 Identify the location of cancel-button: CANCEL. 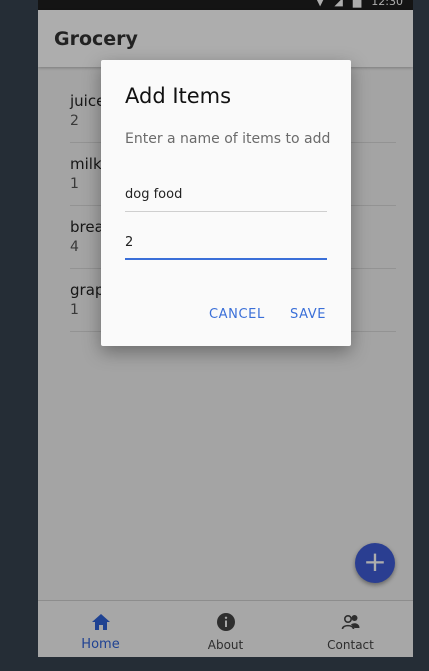
(237, 314).